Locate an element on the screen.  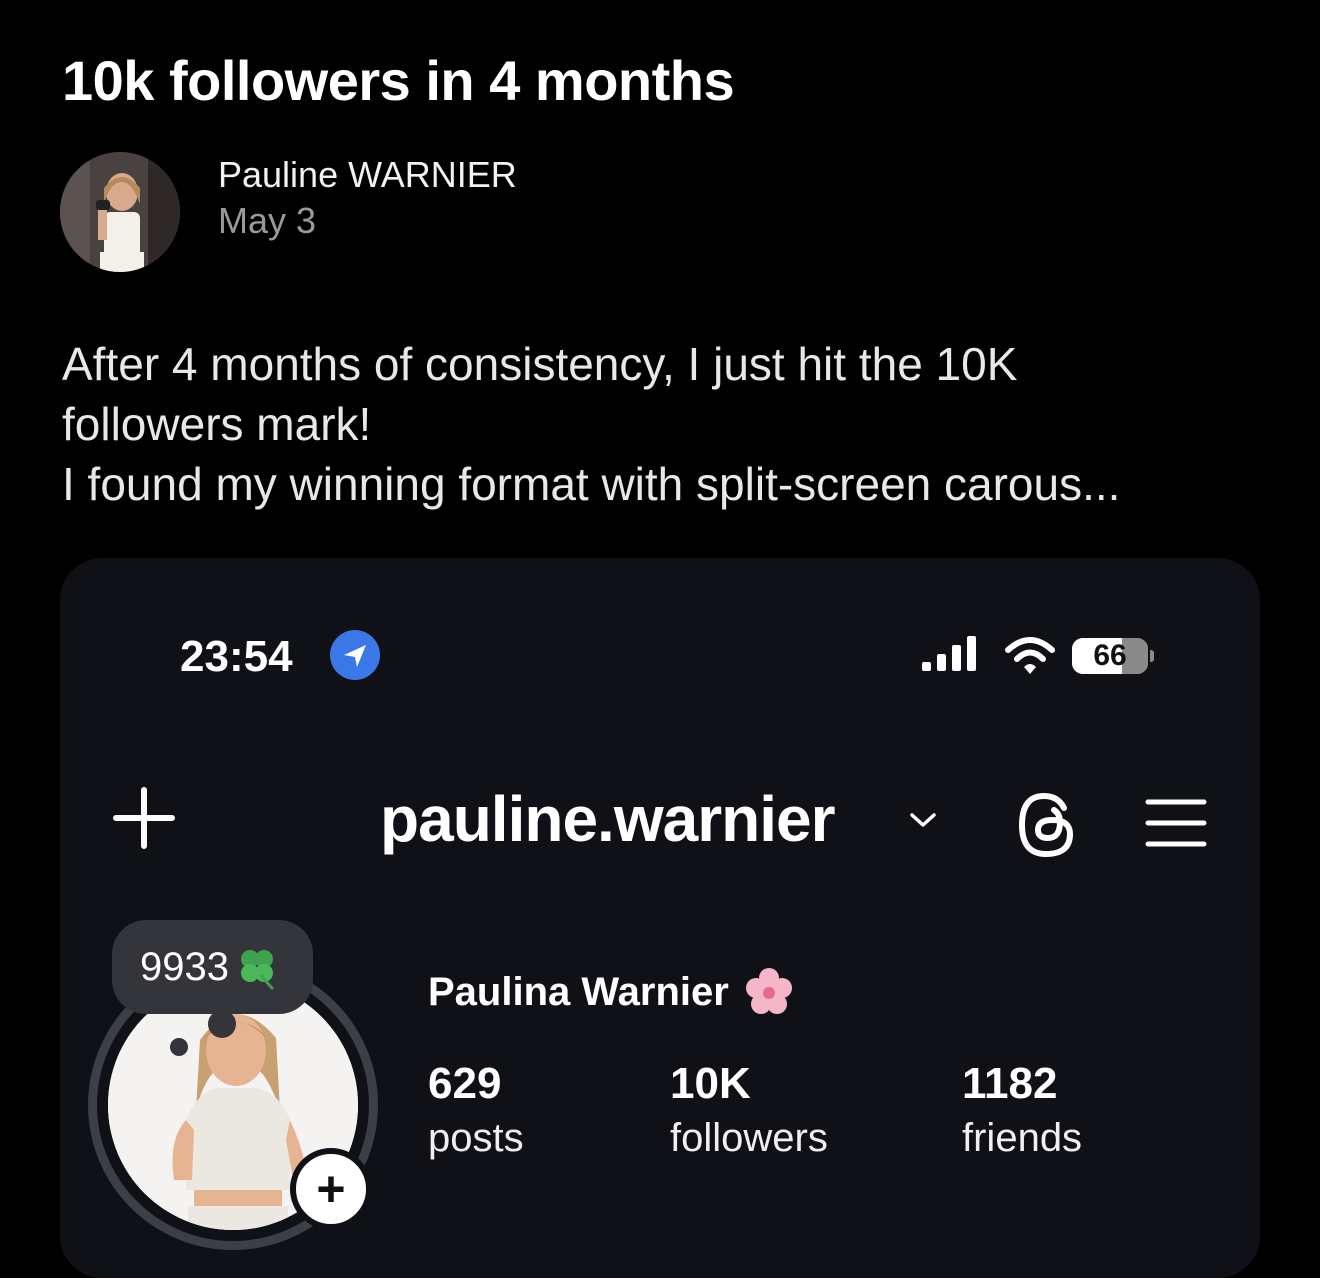
profile-note: 9933 is located at coordinates (212, 967).